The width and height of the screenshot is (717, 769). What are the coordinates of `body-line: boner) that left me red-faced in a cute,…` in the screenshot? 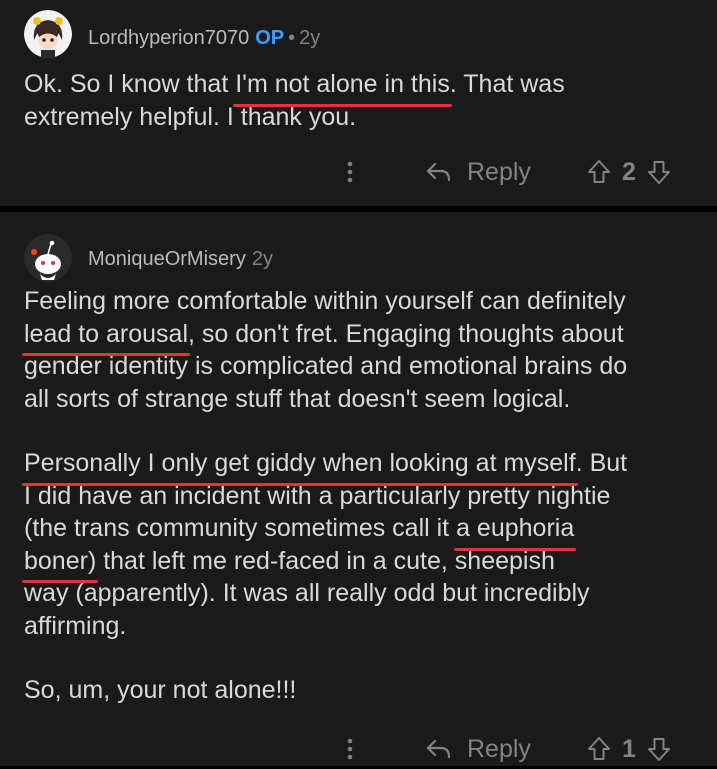 It's located at (362, 564).